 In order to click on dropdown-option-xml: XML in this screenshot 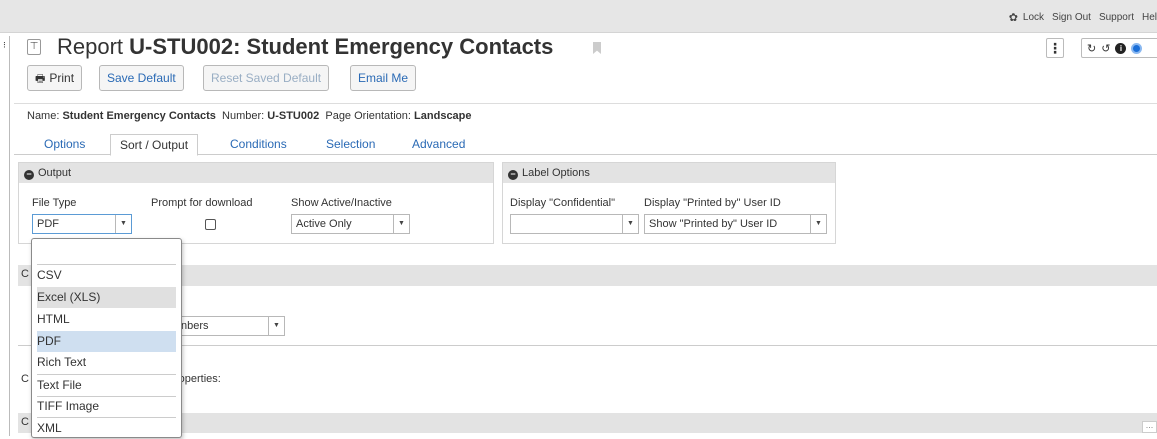, I will do `click(106, 428)`.